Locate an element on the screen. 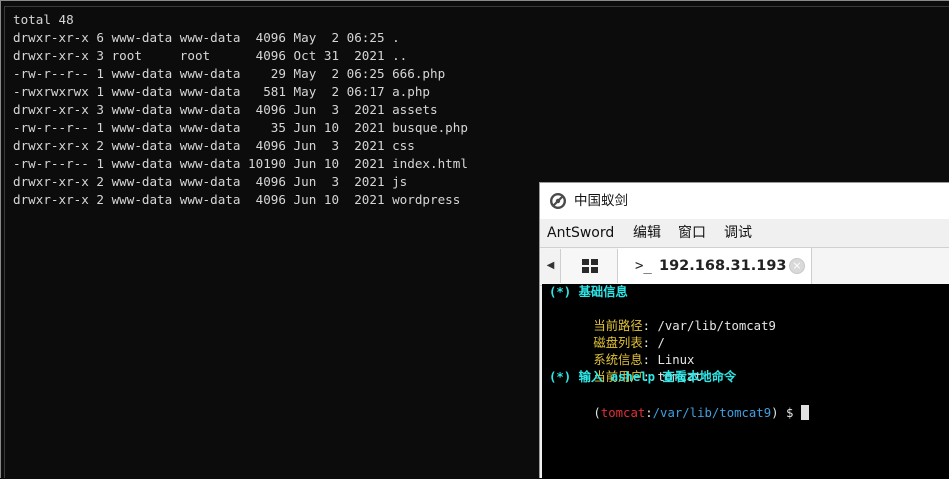 The height and width of the screenshot is (479, 949). title-bar: 中国蚁剑 is located at coordinates (744, 201).